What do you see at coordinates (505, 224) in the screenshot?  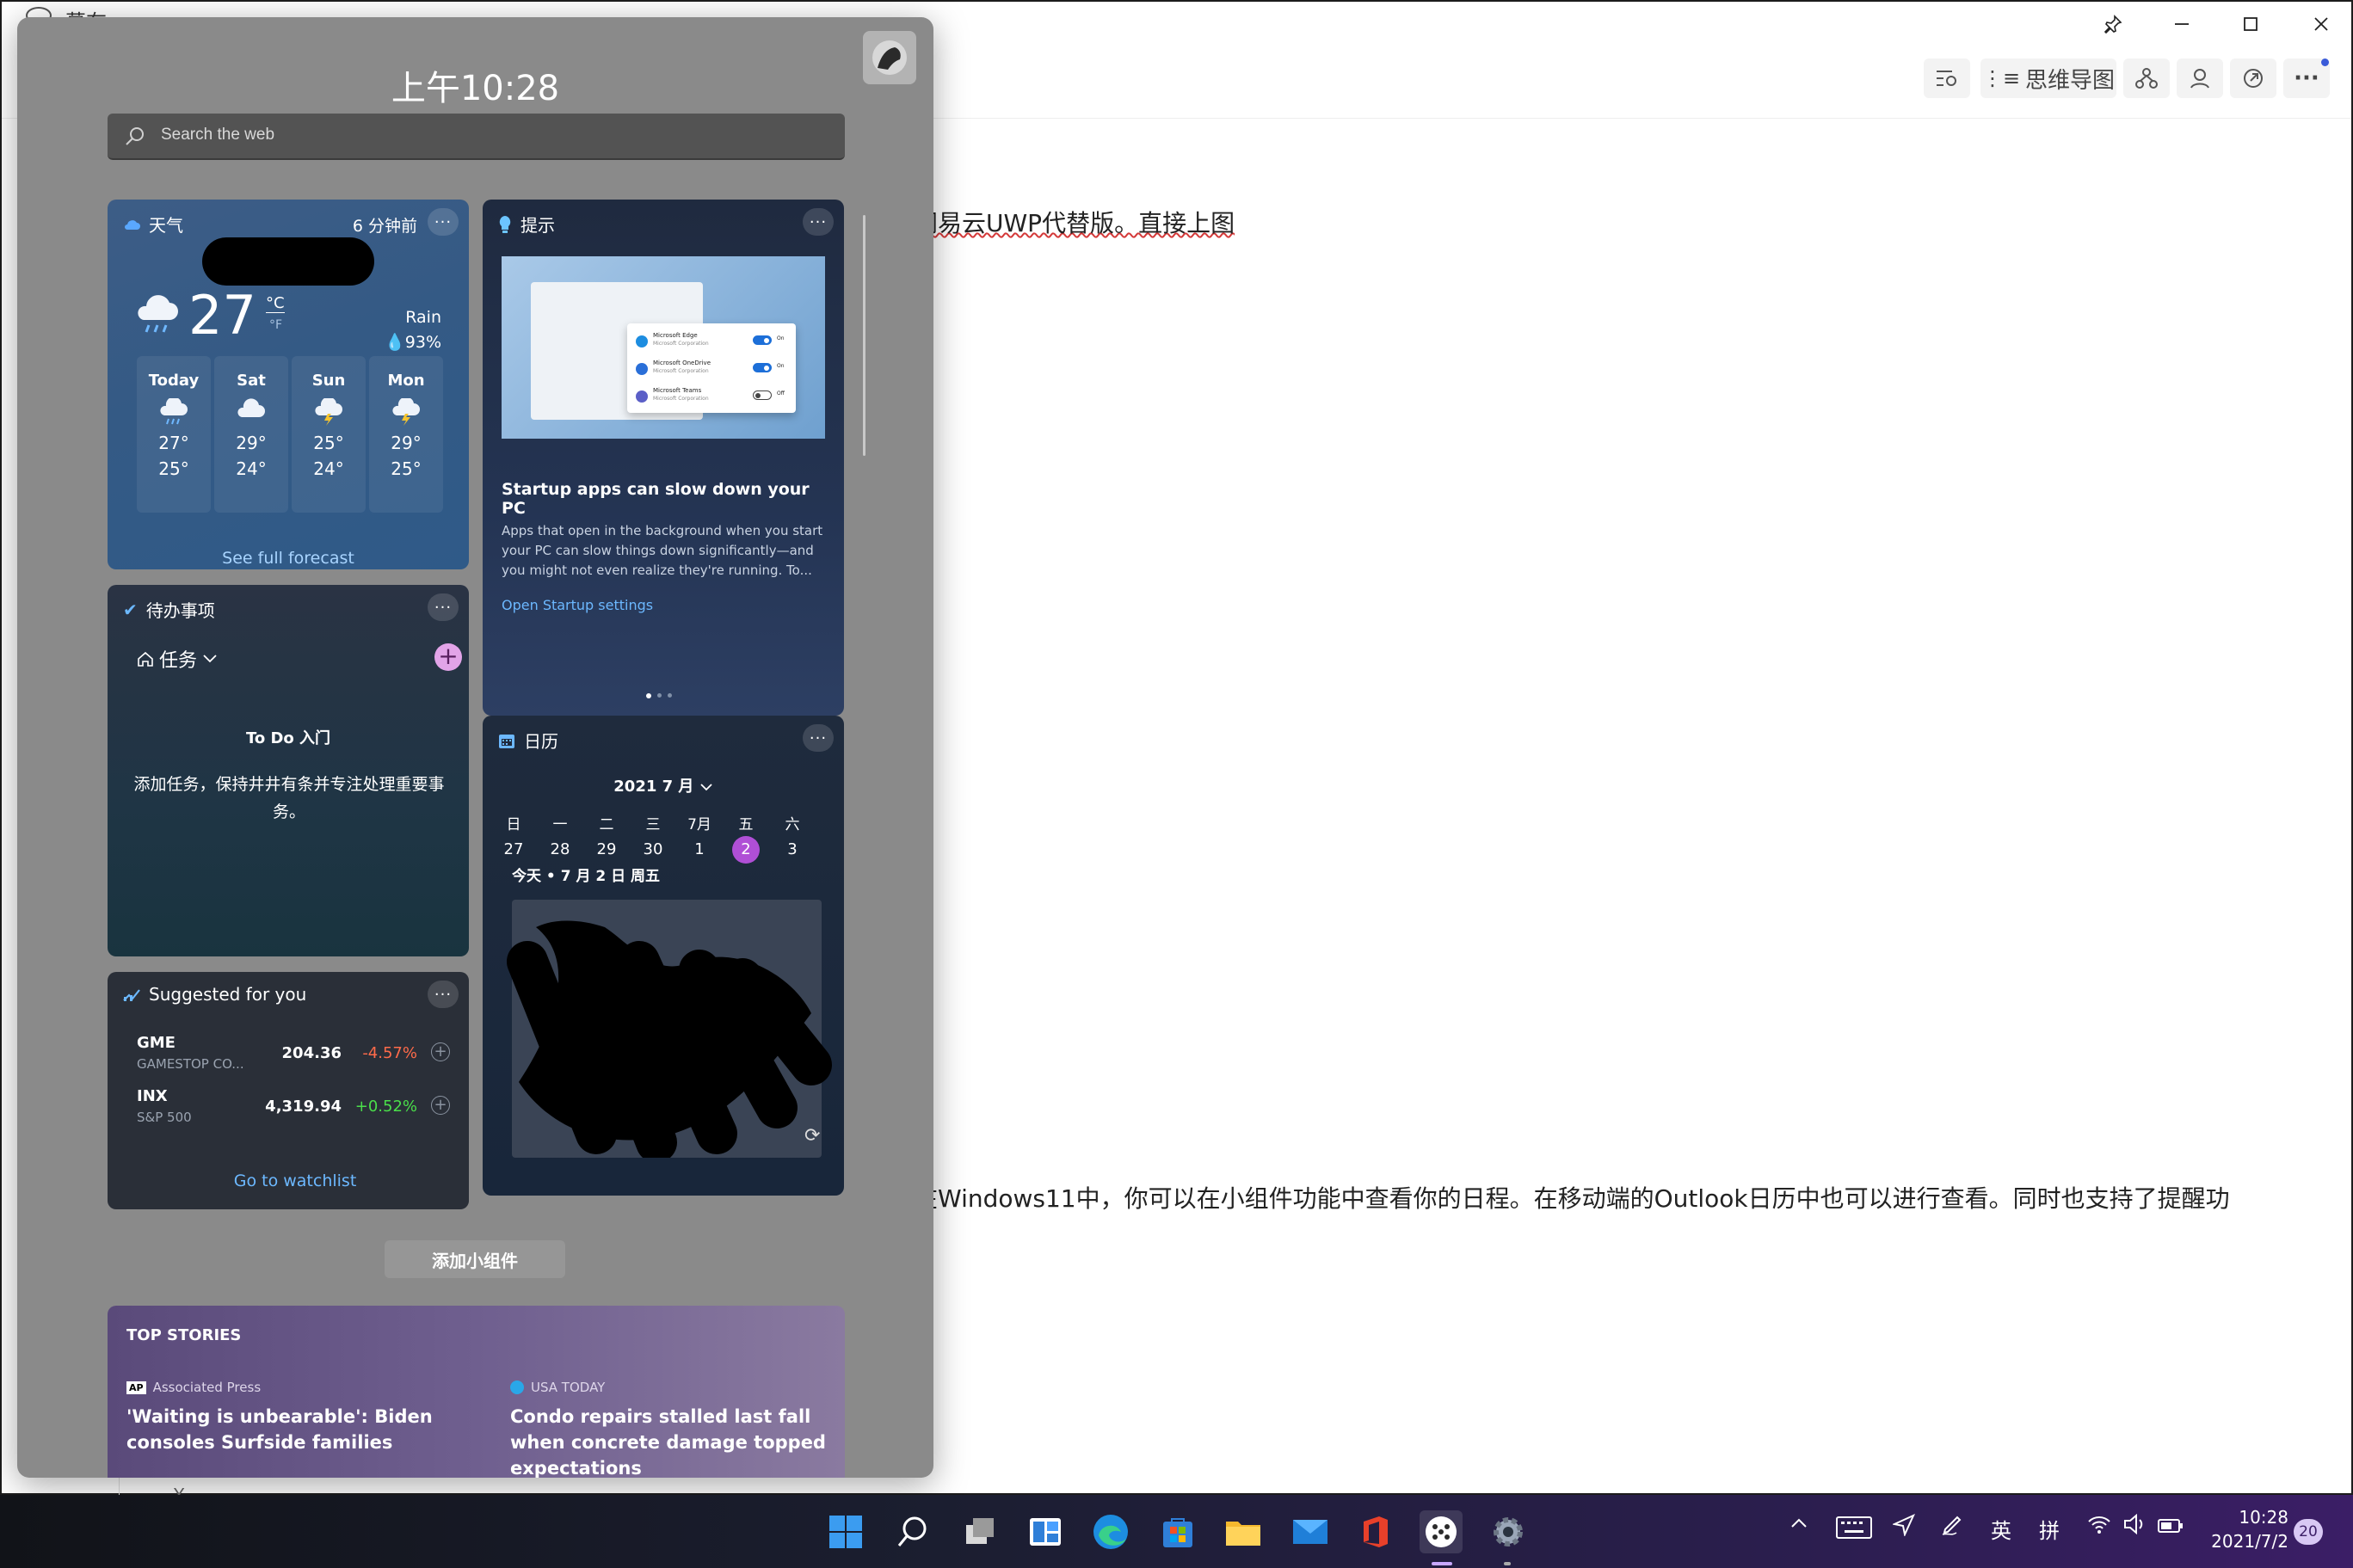 I see `lightbulb-icon` at bounding box center [505, 224].